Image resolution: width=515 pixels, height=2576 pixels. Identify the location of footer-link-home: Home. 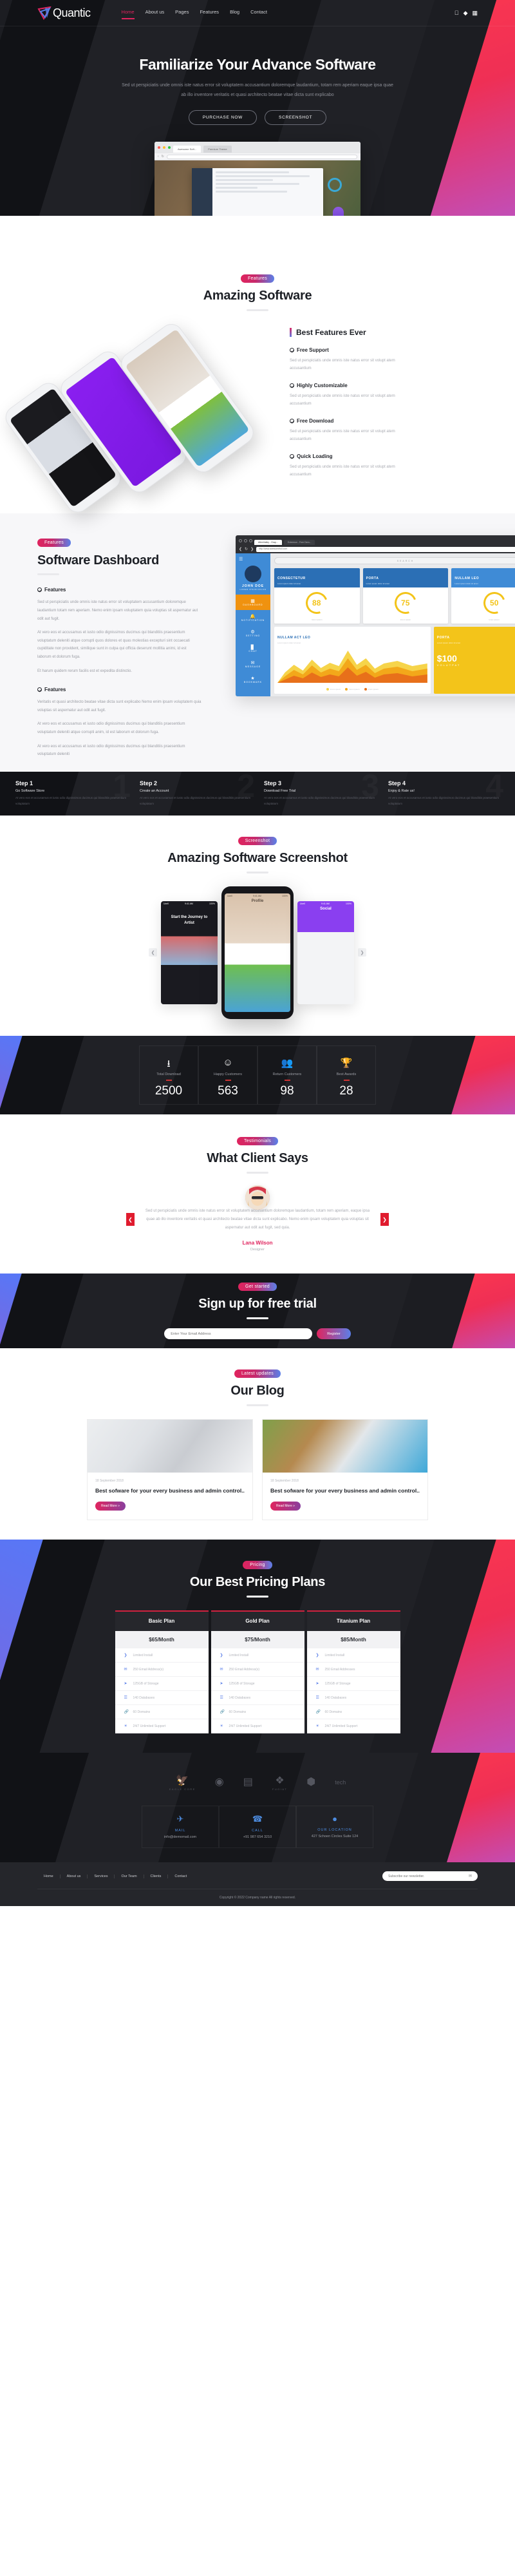
(49, 1876).